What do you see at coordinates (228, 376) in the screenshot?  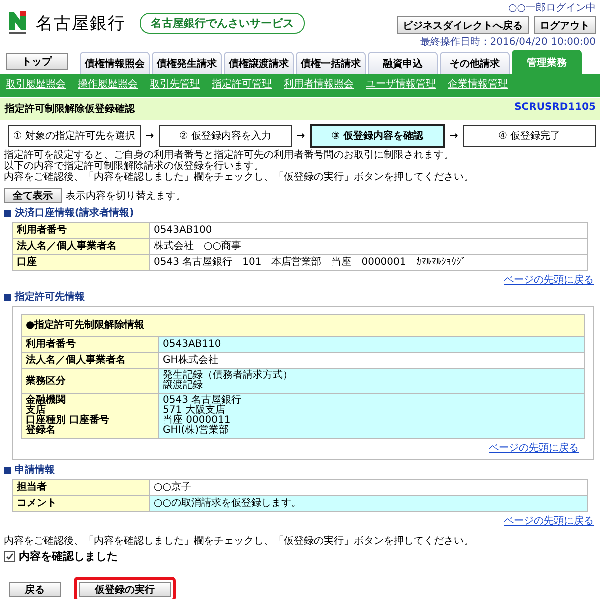 I see `value-line: 発生記録（債務者請求方式）` at bounding box center [228, 376].